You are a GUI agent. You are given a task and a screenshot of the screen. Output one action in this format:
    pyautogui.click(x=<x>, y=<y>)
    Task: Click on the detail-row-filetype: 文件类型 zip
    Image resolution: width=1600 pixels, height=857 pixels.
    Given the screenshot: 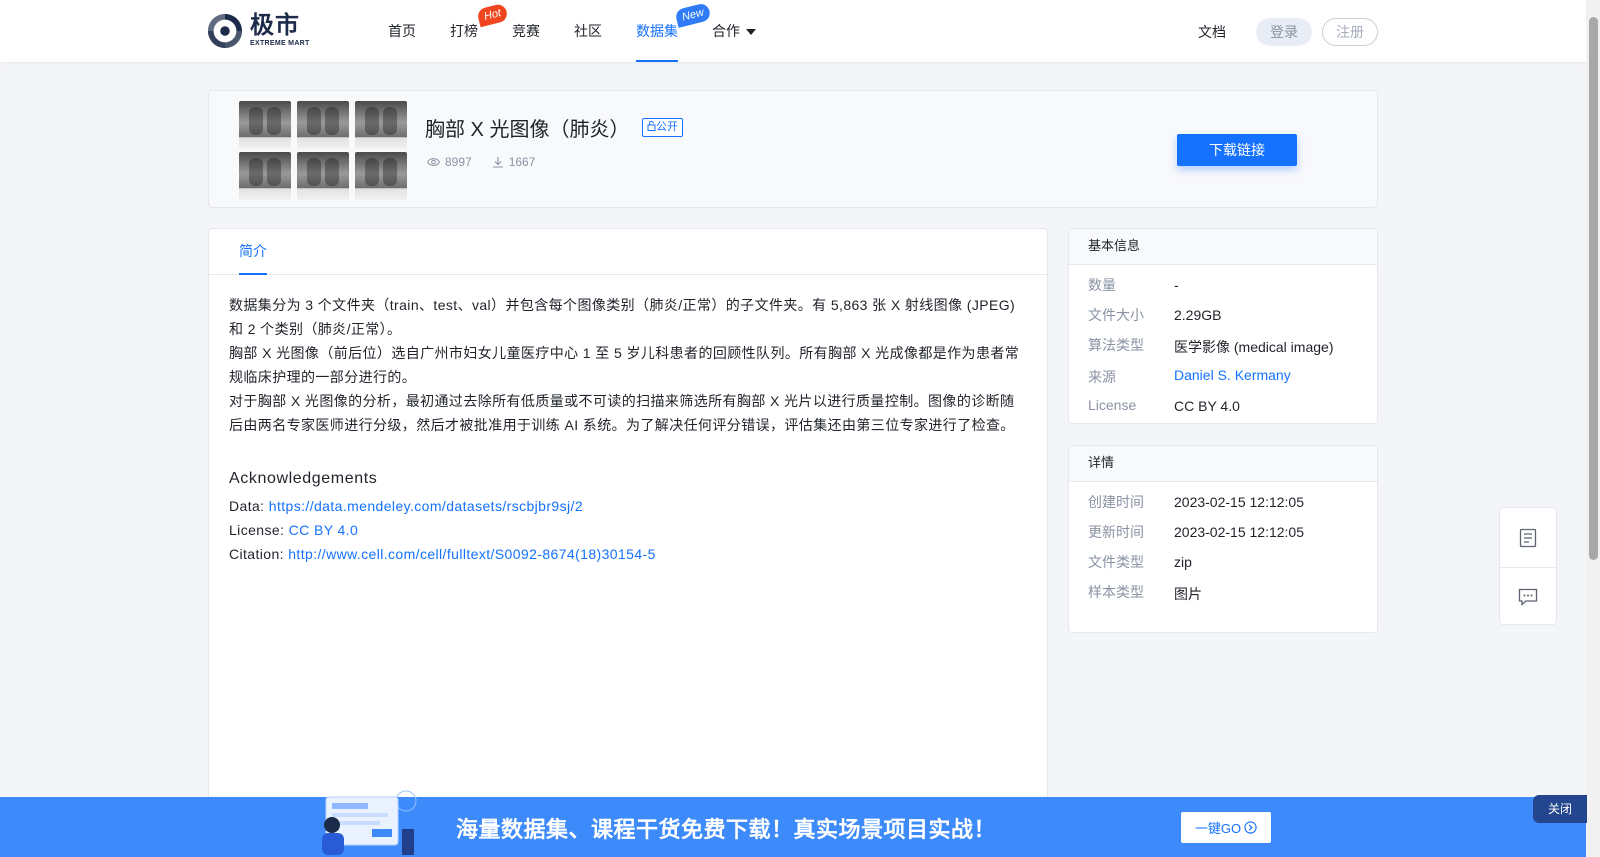 What is the action you would take?
    pyautogui.click(x=1140, y=562)
    